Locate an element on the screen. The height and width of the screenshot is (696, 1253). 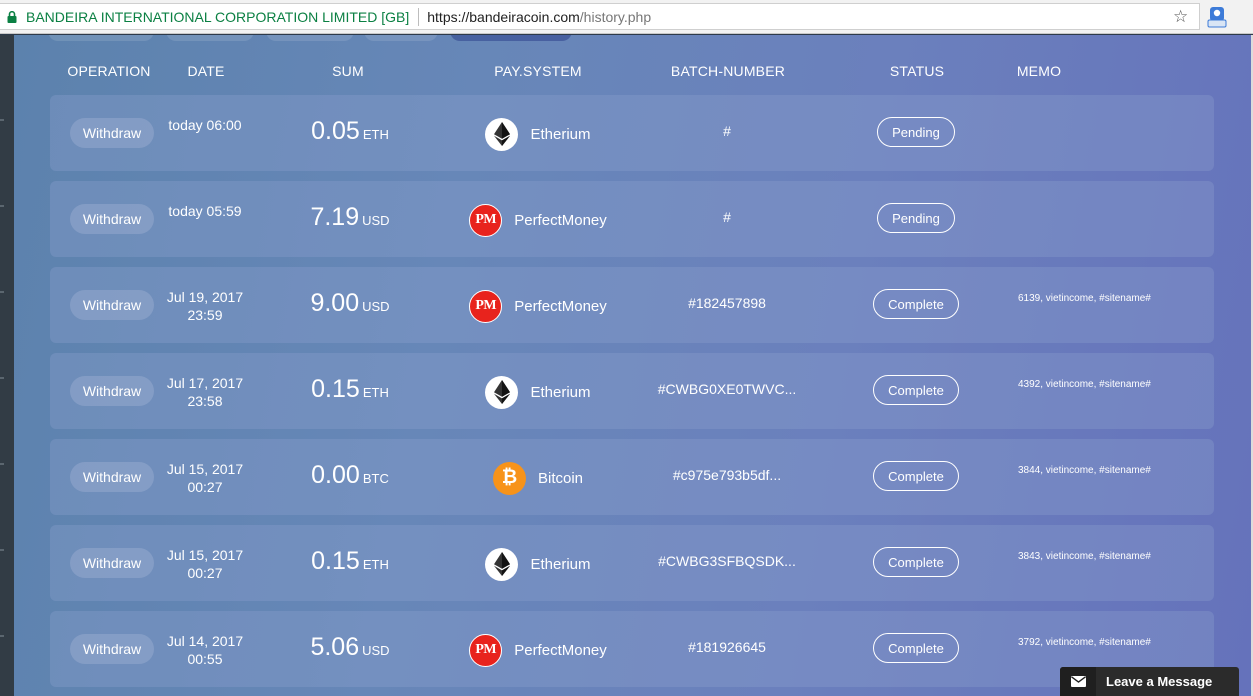
batch-number: #182457898 is located at coordinates (727, 303).